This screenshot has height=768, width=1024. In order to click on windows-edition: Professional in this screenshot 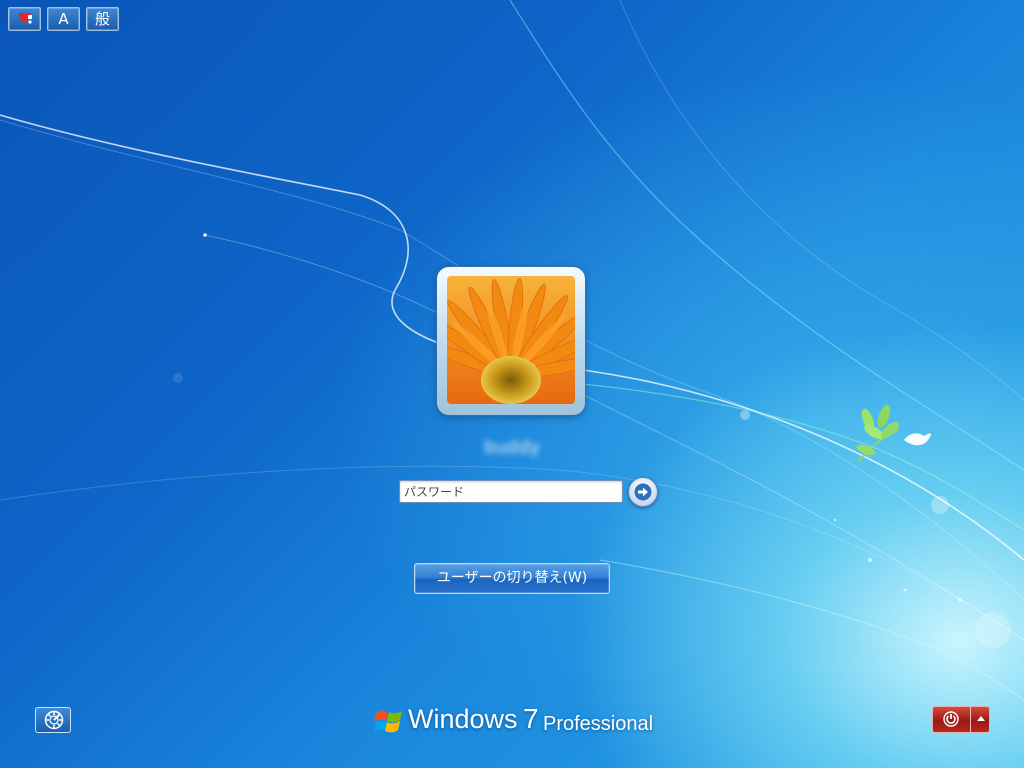, I will do `click(598, 724)`.